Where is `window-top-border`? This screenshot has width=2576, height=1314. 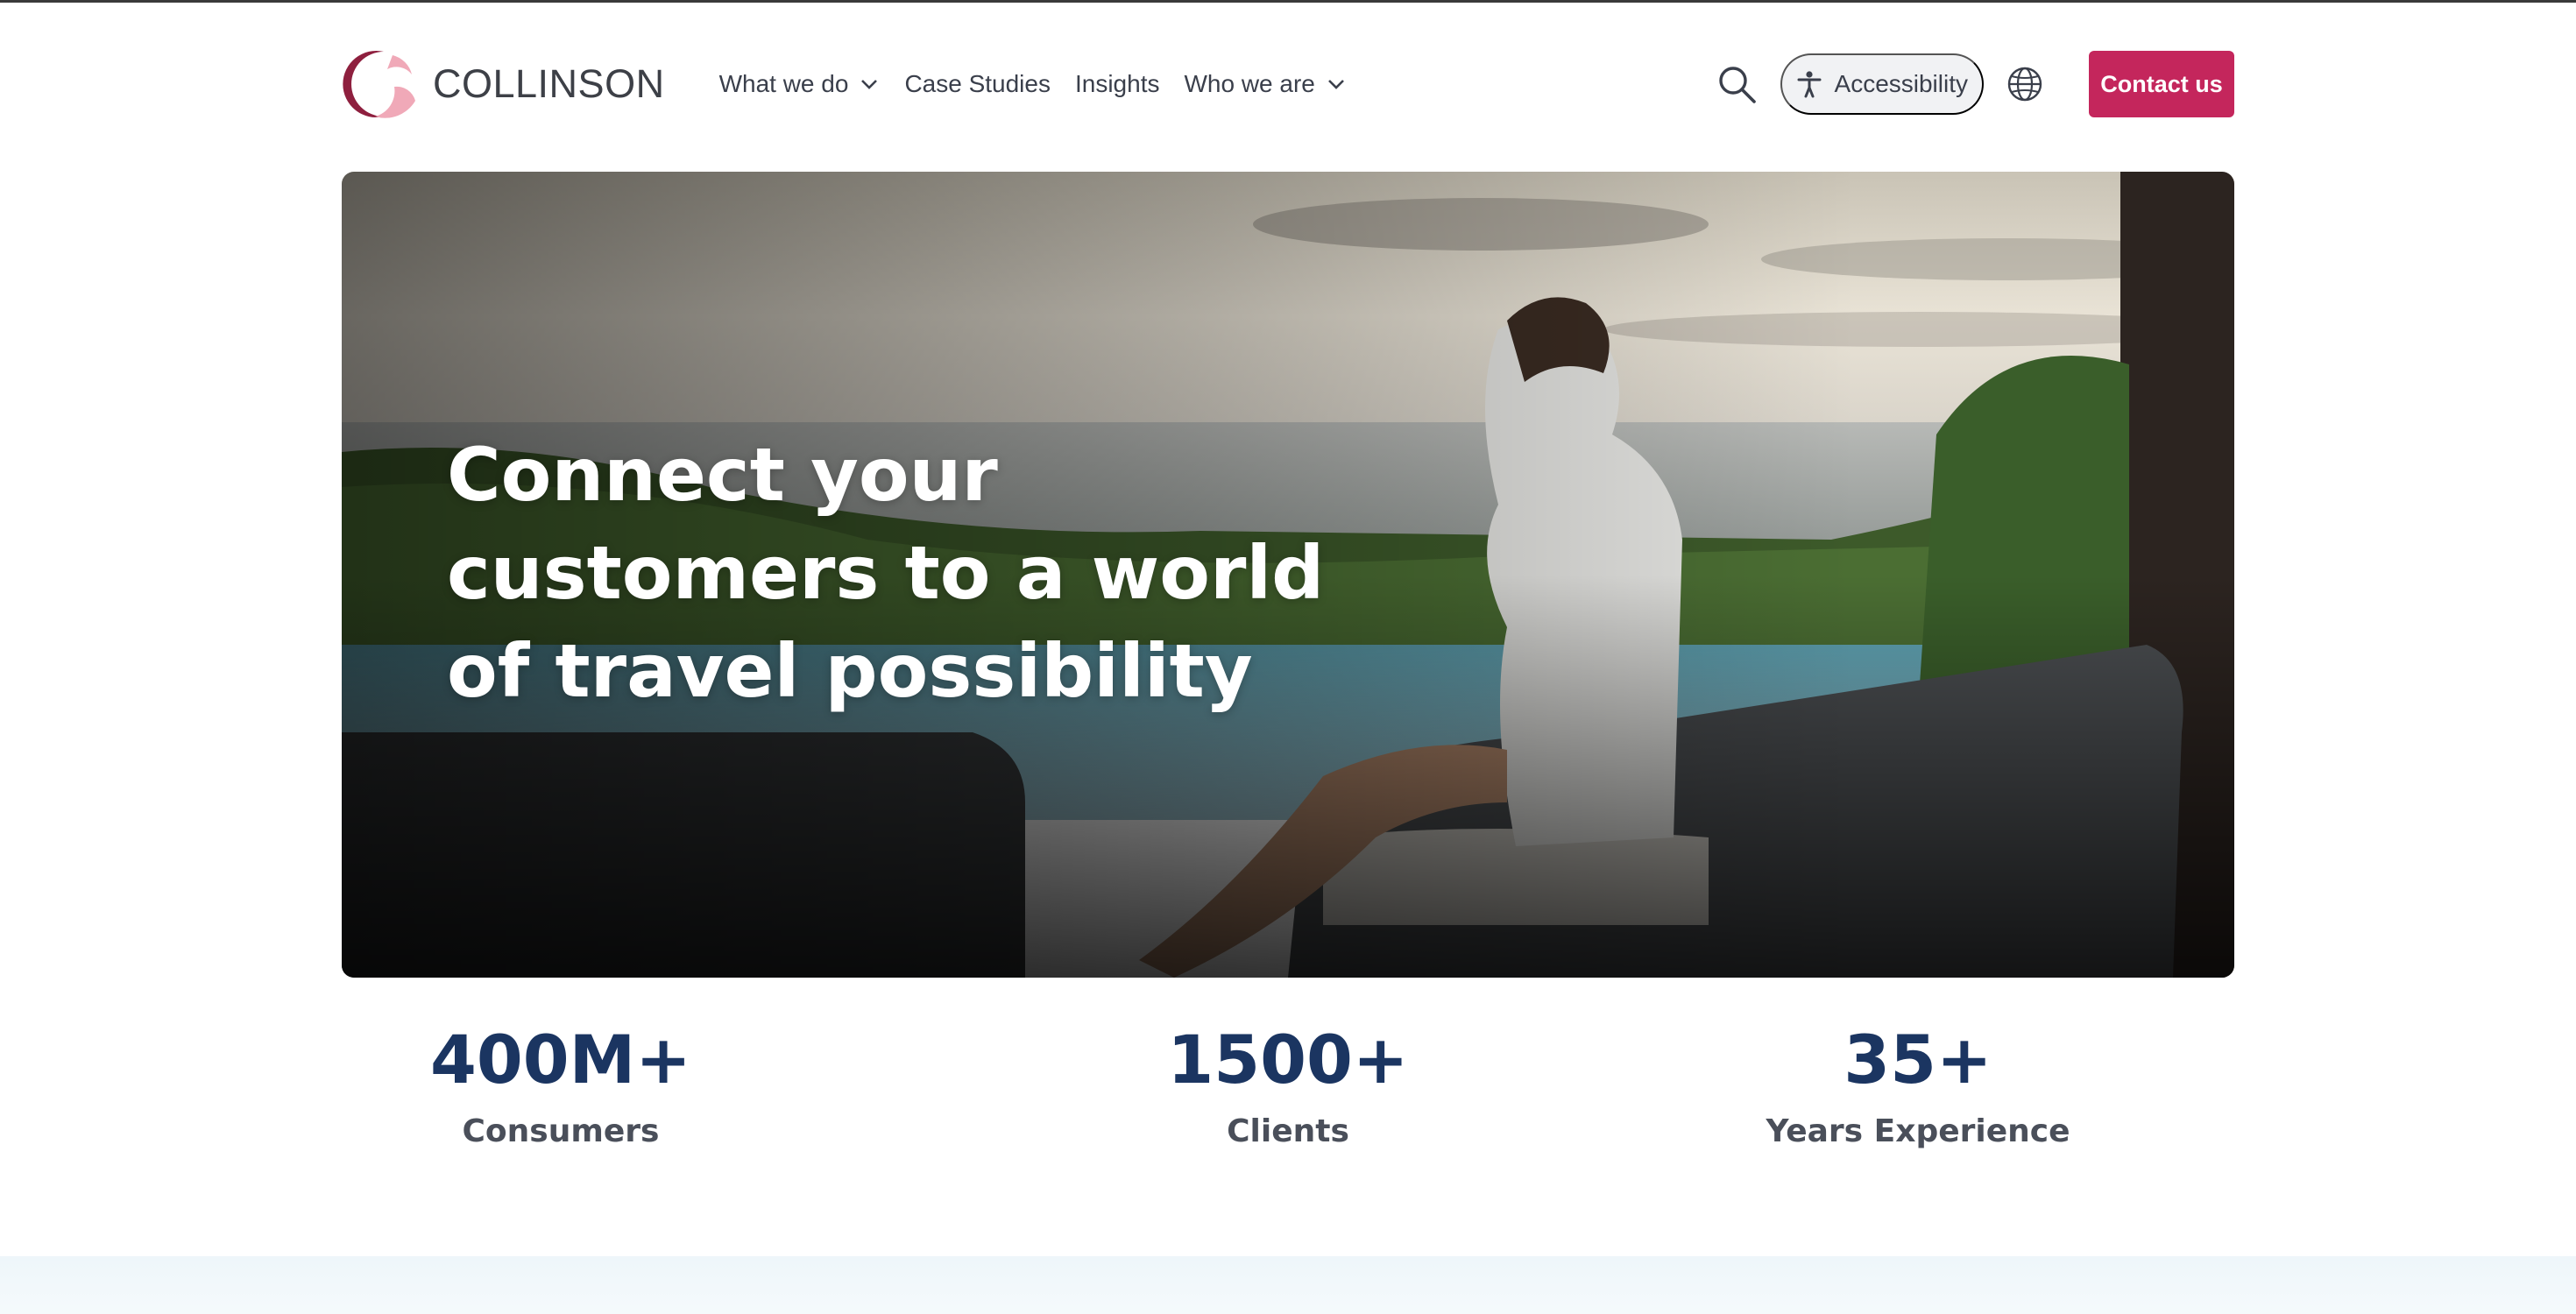 window-top-border is located at coordinates (1288, 2).